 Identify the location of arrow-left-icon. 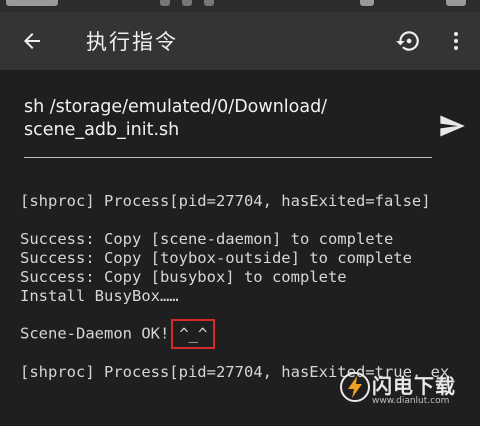
(32, 41).